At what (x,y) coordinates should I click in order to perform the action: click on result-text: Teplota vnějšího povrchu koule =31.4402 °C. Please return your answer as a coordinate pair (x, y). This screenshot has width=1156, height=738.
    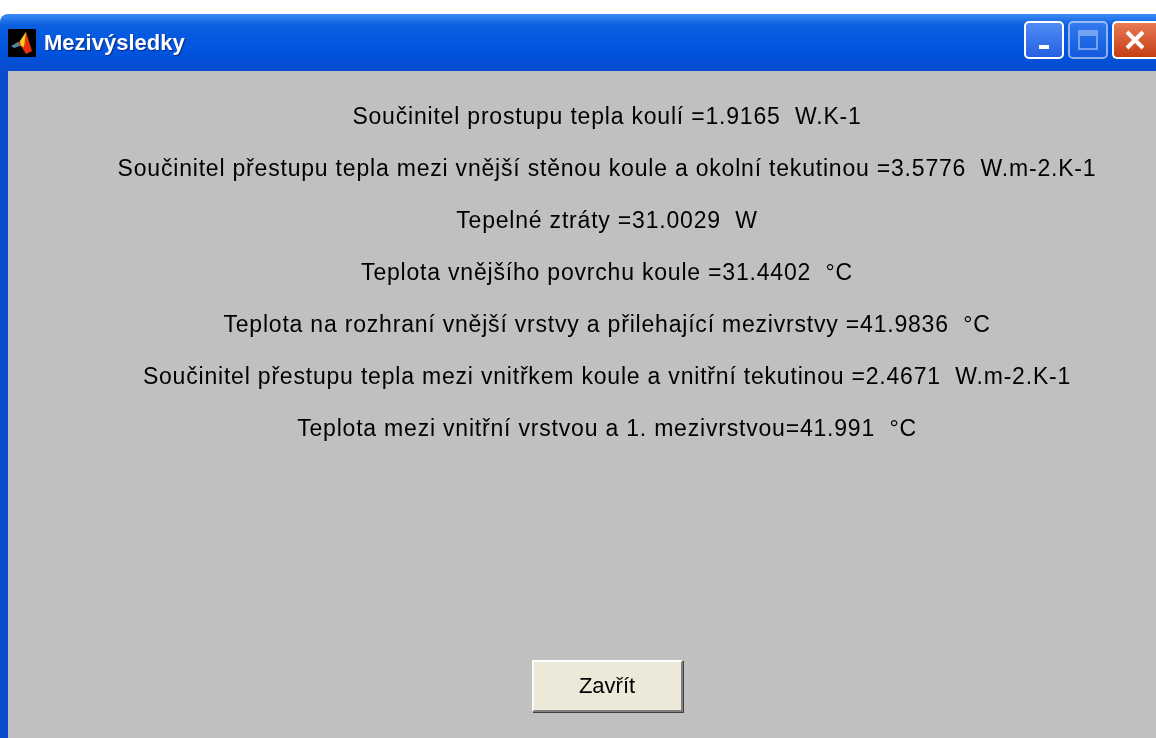
    Looking at the image, I should click on (607, 272).